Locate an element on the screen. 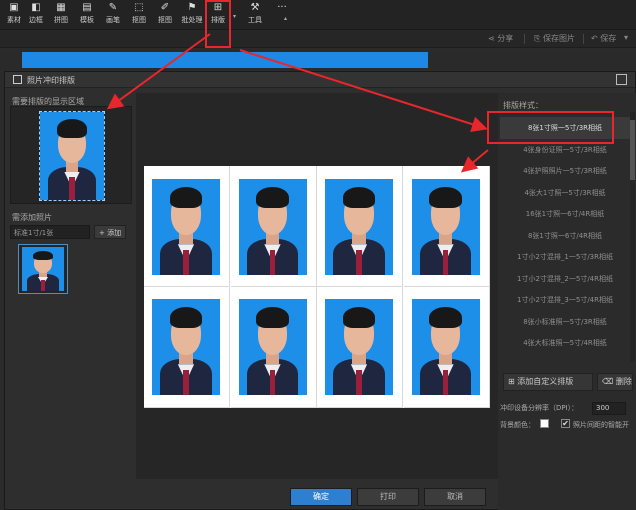 This screenshot has width=636, height=510. arrow-to-style is located at coordinates (363, 90).